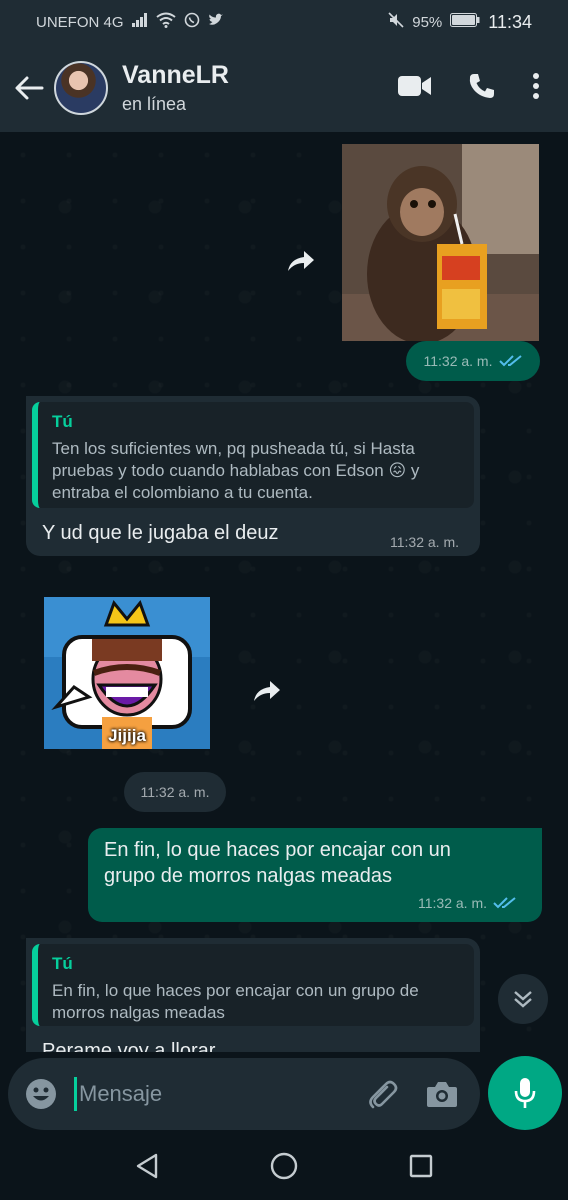  What do you see at coordinates (165, 22) in the screenshot?
I see `wifi-icon` at bounding box center [165, 22].